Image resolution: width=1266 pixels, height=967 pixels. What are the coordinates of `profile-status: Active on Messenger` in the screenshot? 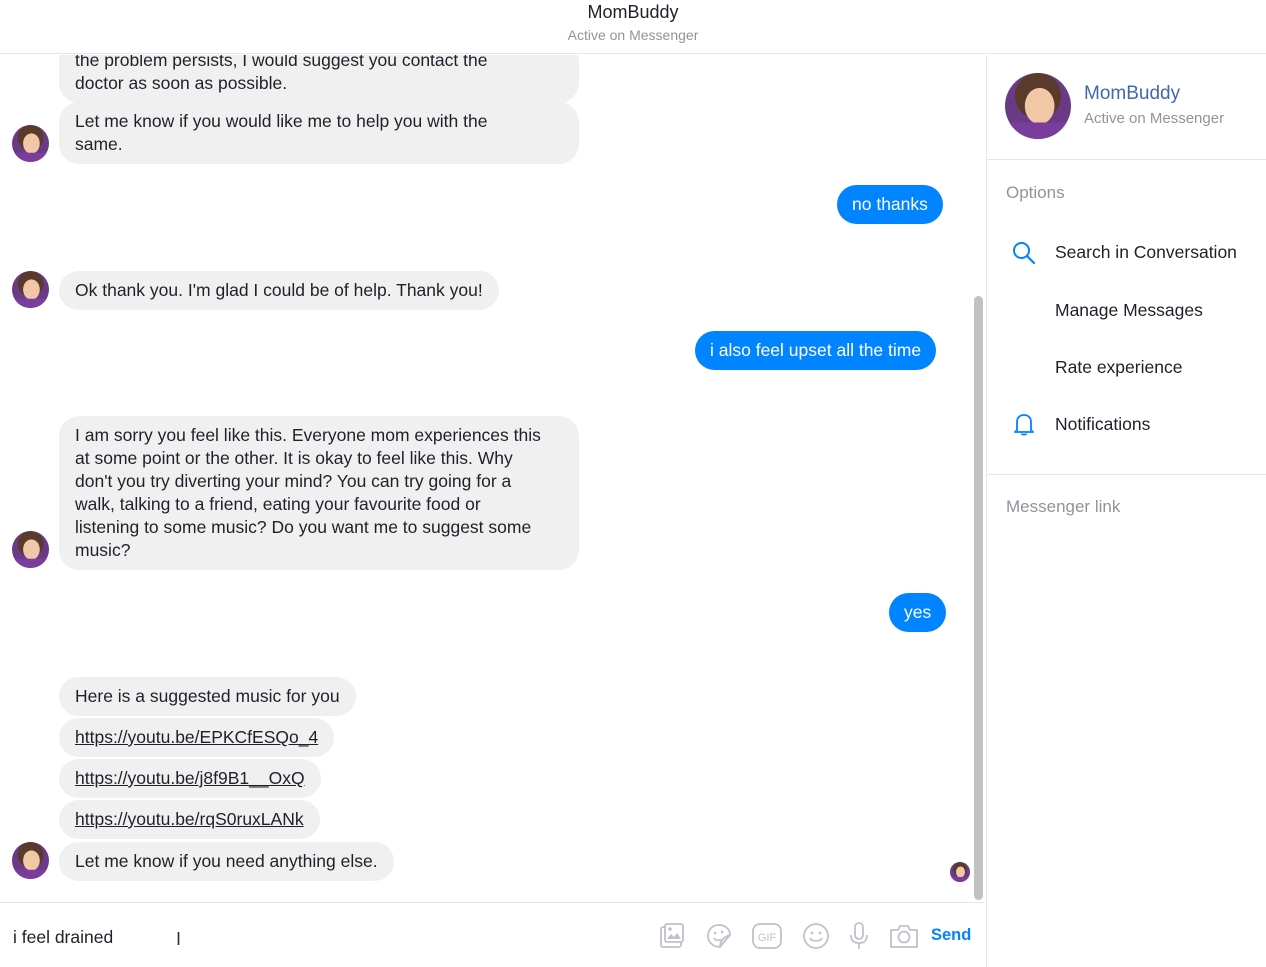 It's located at (1154, 118).